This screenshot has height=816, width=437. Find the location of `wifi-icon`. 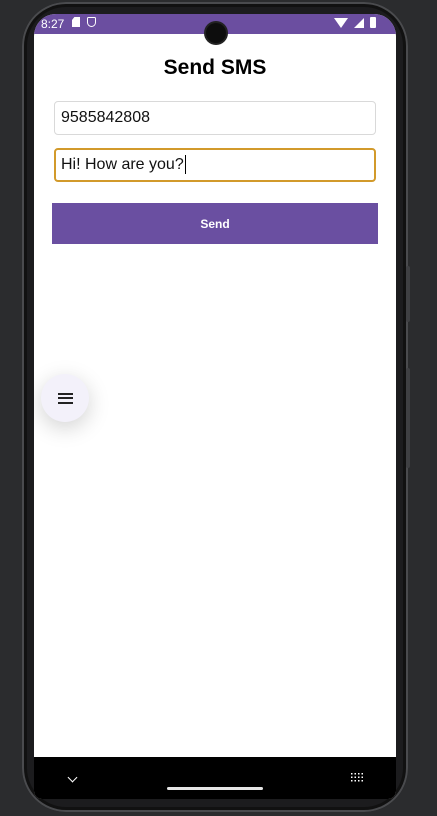

wifi-icon is located at coordinates (341, 22).